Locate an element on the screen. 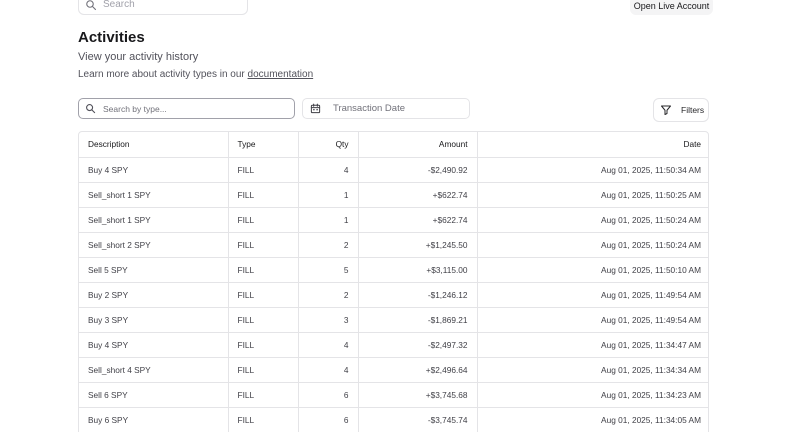  cell-description: Buy 3 SPY is located at coordinates (154, 320).